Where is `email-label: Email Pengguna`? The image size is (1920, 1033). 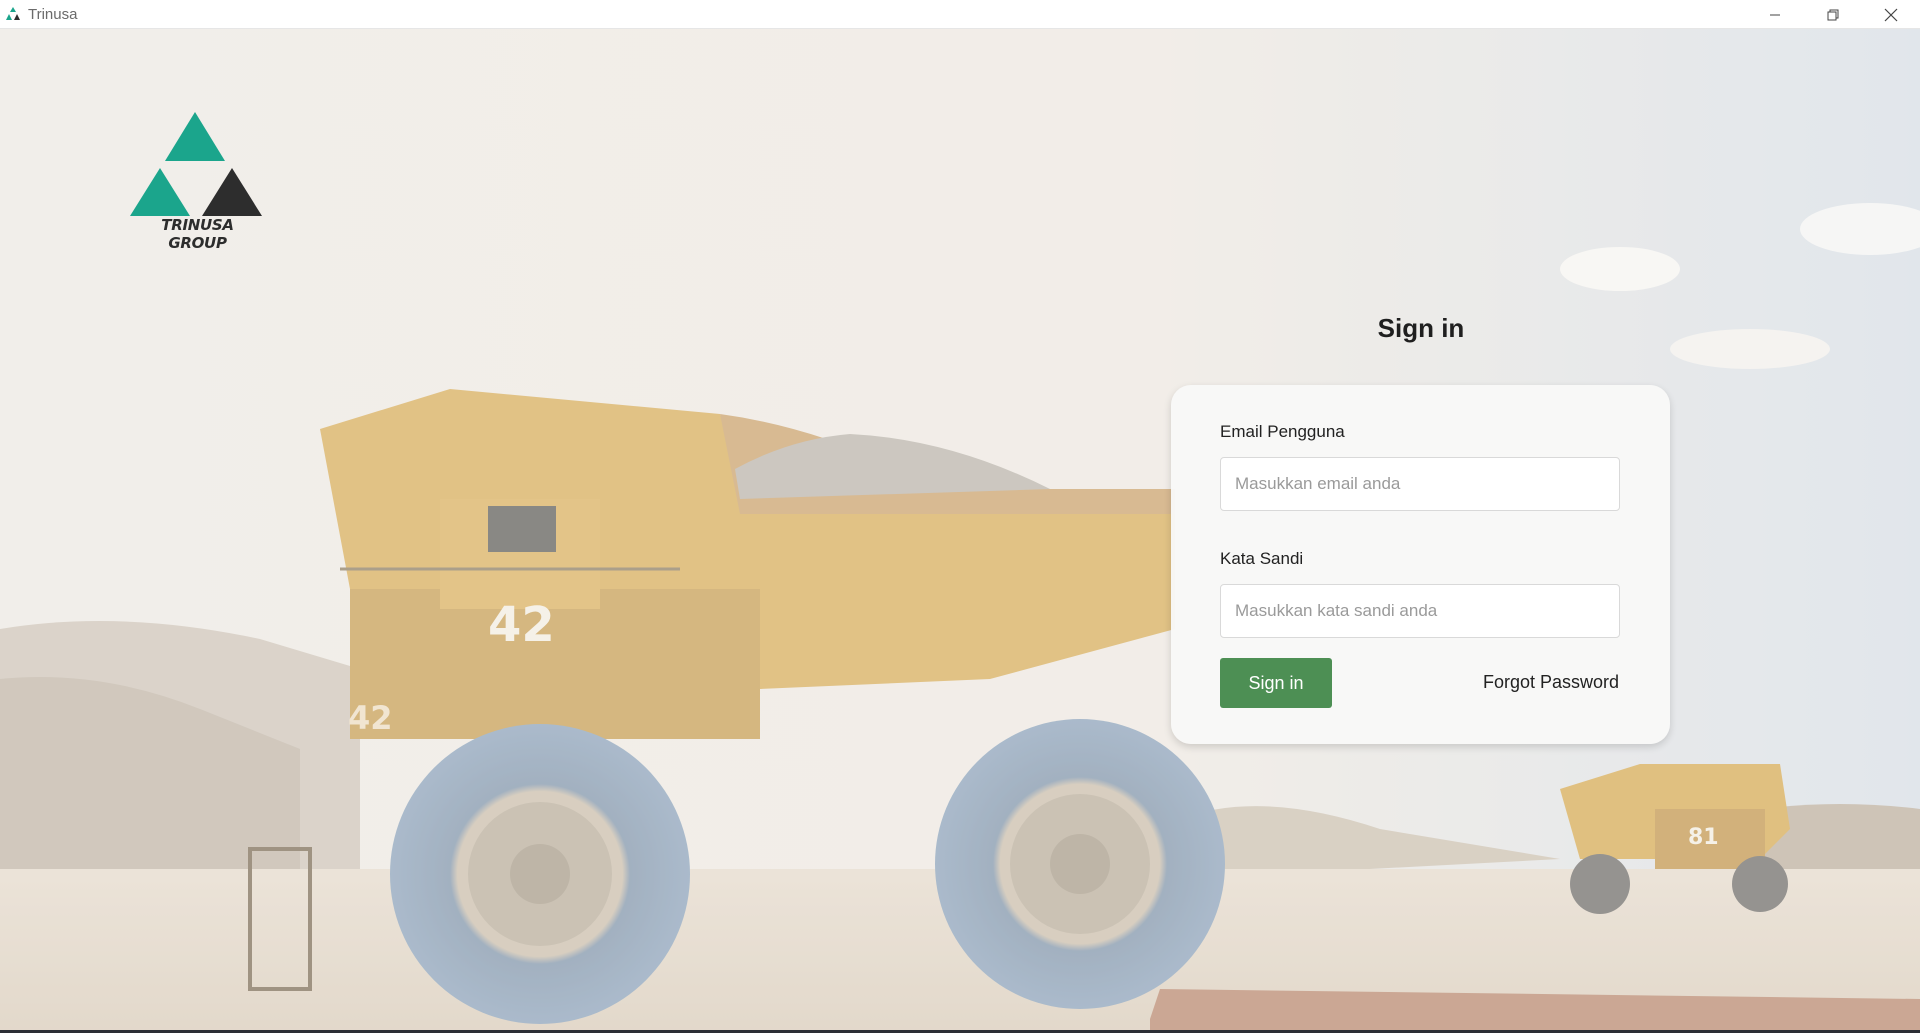
email-label: Email Pengguna is located at coordinates (1282, 431).